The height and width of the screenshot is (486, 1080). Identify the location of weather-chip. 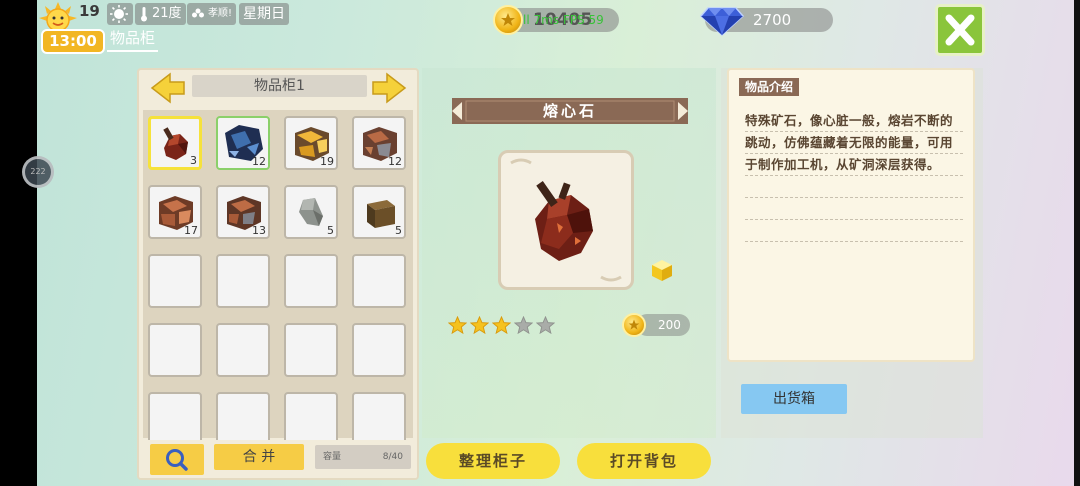
(120, 14).